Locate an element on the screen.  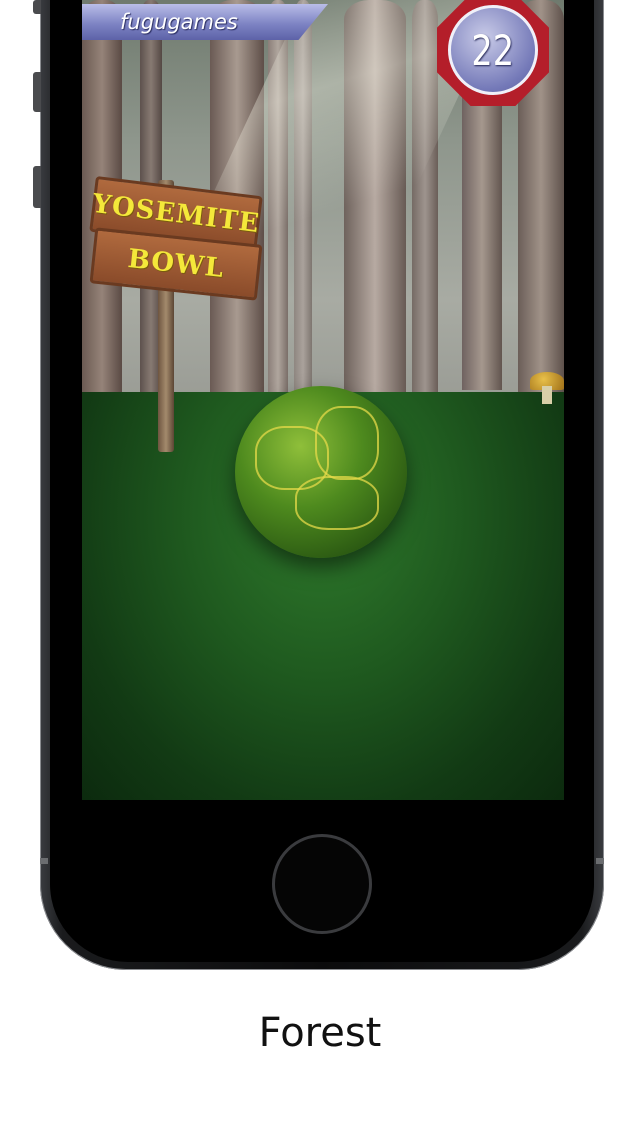
antenna-band-right is located at coordinates (600, 861).